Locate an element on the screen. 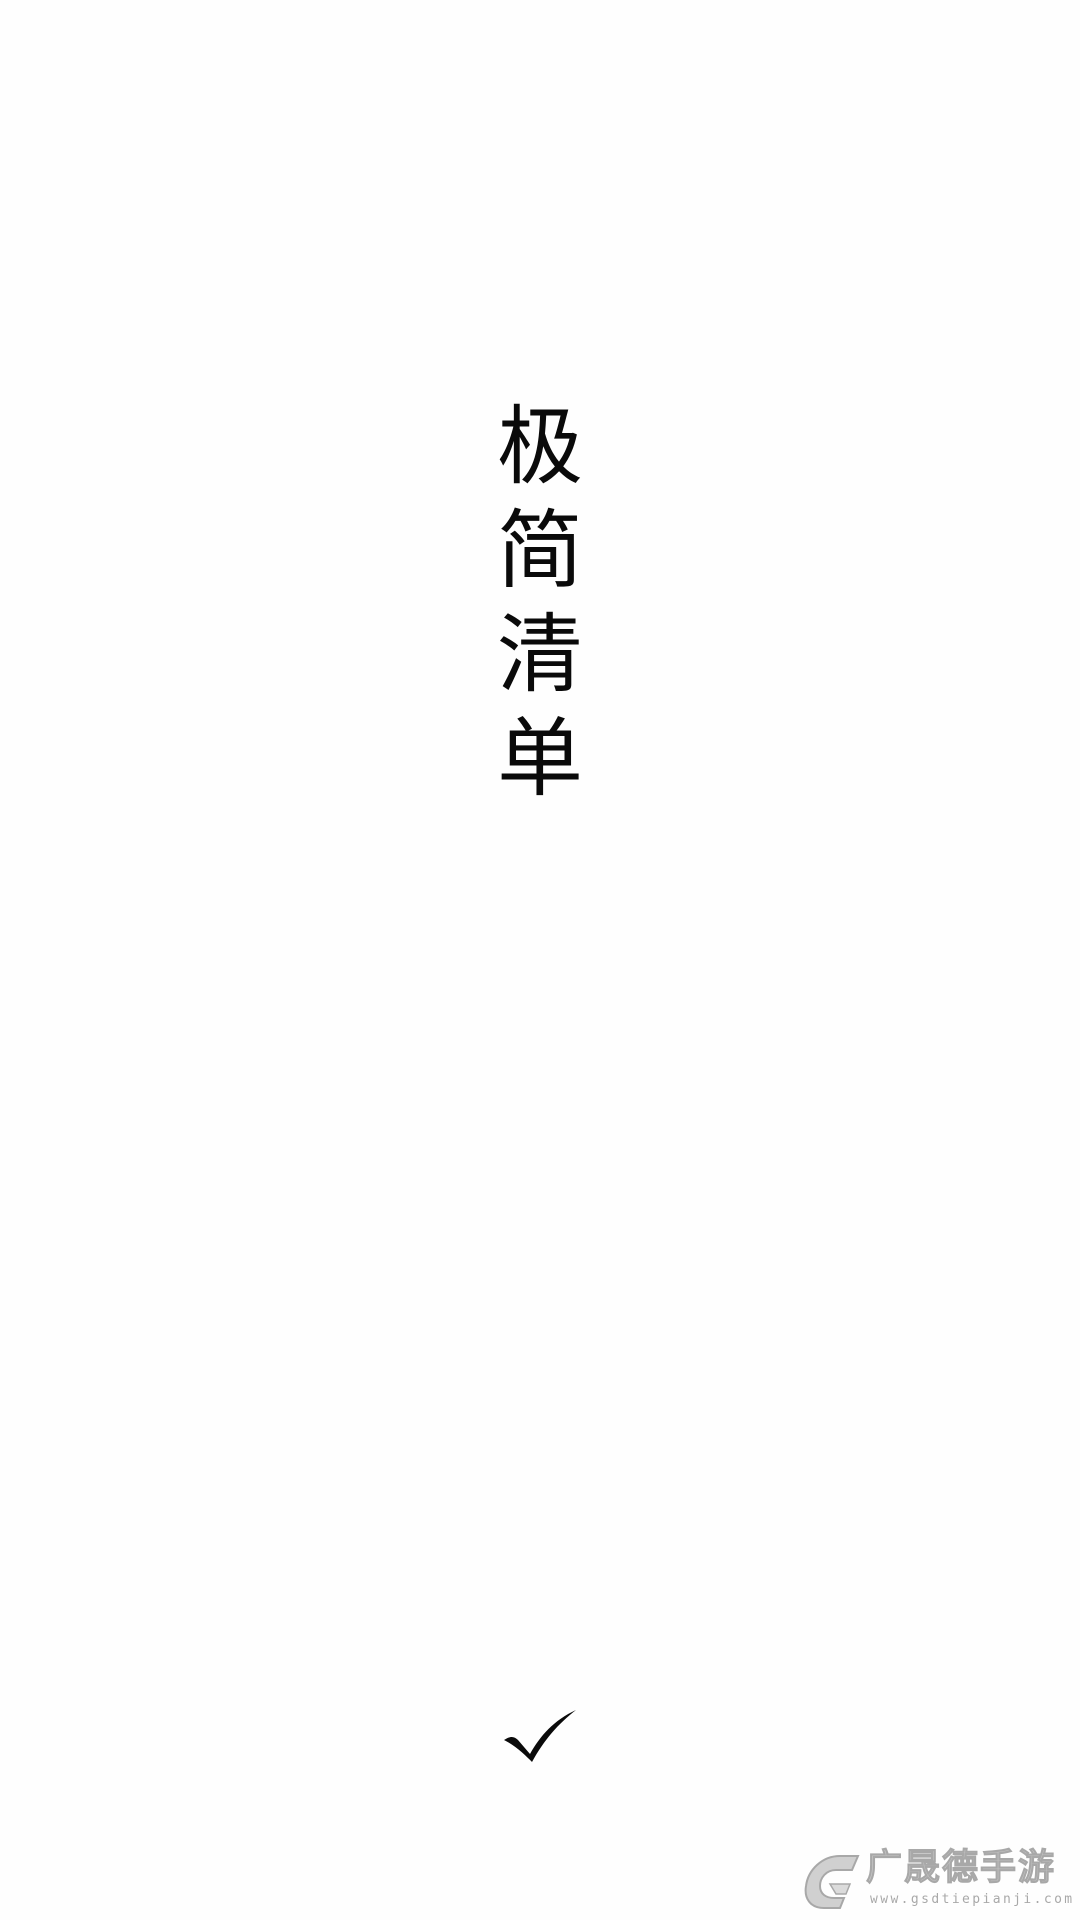 This screenshot has height=1920, width=1080. app-title-char: 简 is located at coordinates (540, 551).